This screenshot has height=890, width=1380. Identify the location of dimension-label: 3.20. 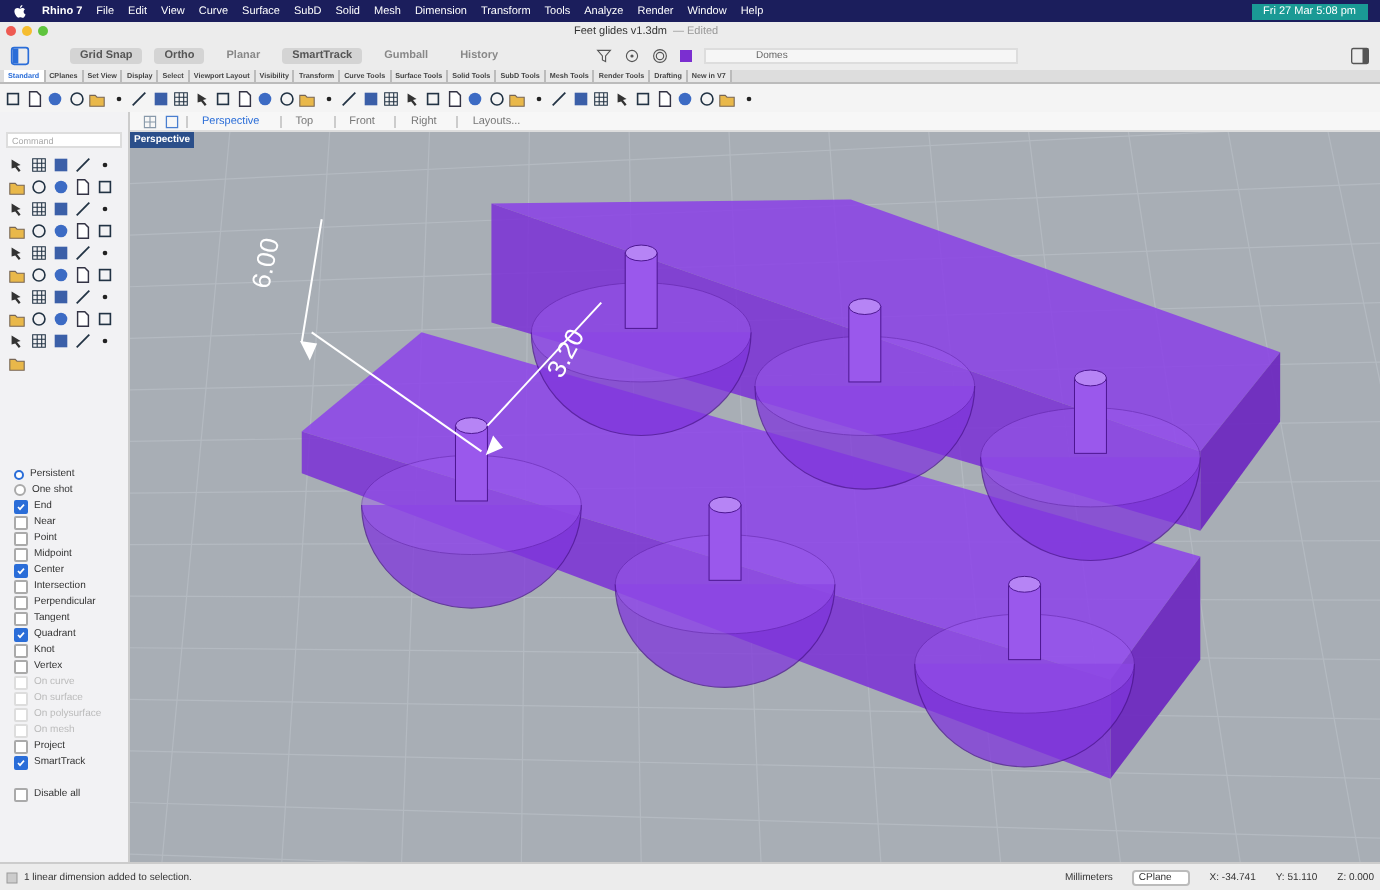
(565, 353).